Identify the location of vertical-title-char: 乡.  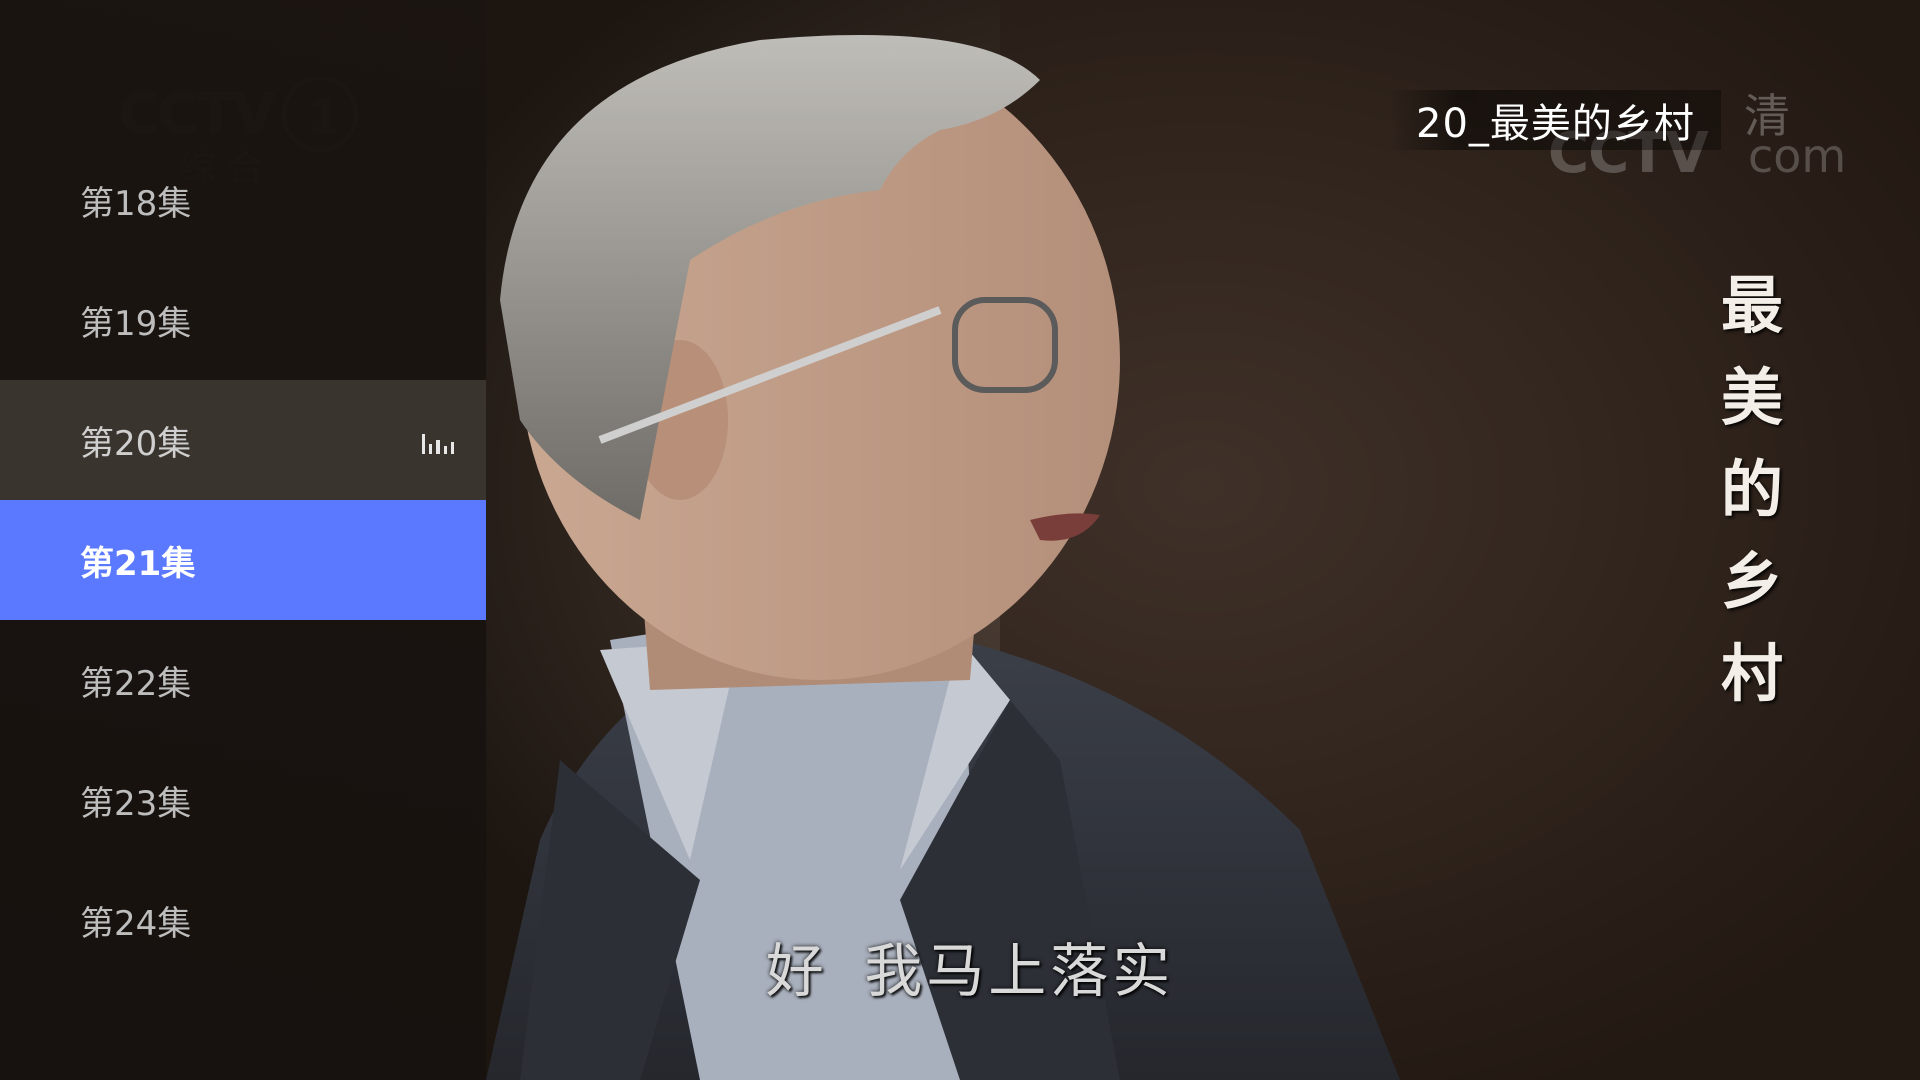
(1751, 581).